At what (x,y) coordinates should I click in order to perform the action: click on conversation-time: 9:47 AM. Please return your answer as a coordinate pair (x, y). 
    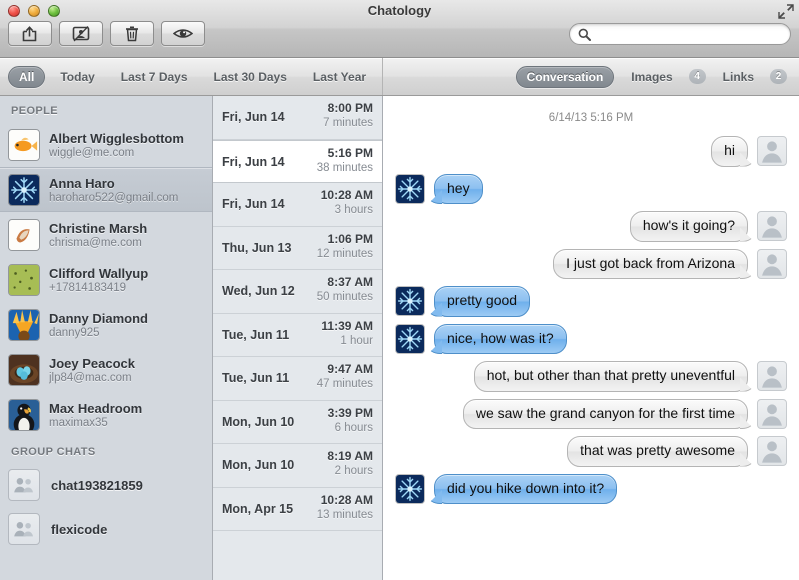
    Looking at the image, I should click on (350, 369).